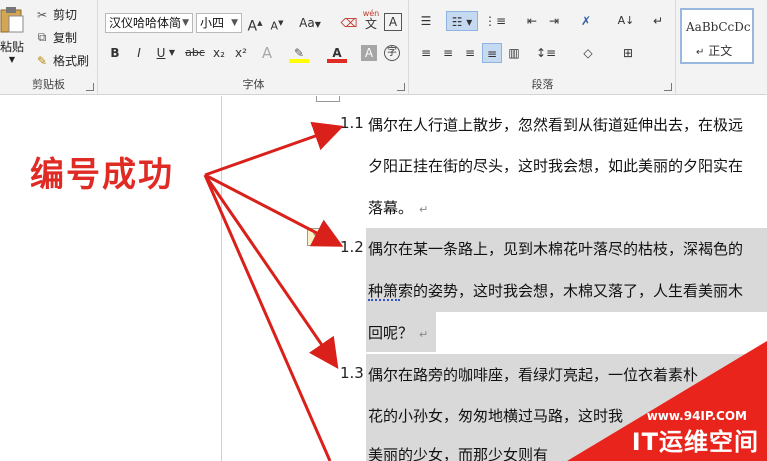  Describe the element at coordinates (274, 26) in the screenshot. I see `shrink-font-label: A` at that location.